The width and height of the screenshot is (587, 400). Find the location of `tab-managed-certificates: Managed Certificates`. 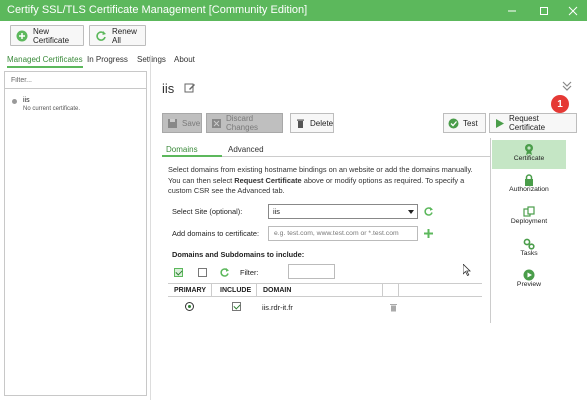

tab-managed-certificates: Managed Certificates is located at coordinates (45, 61).